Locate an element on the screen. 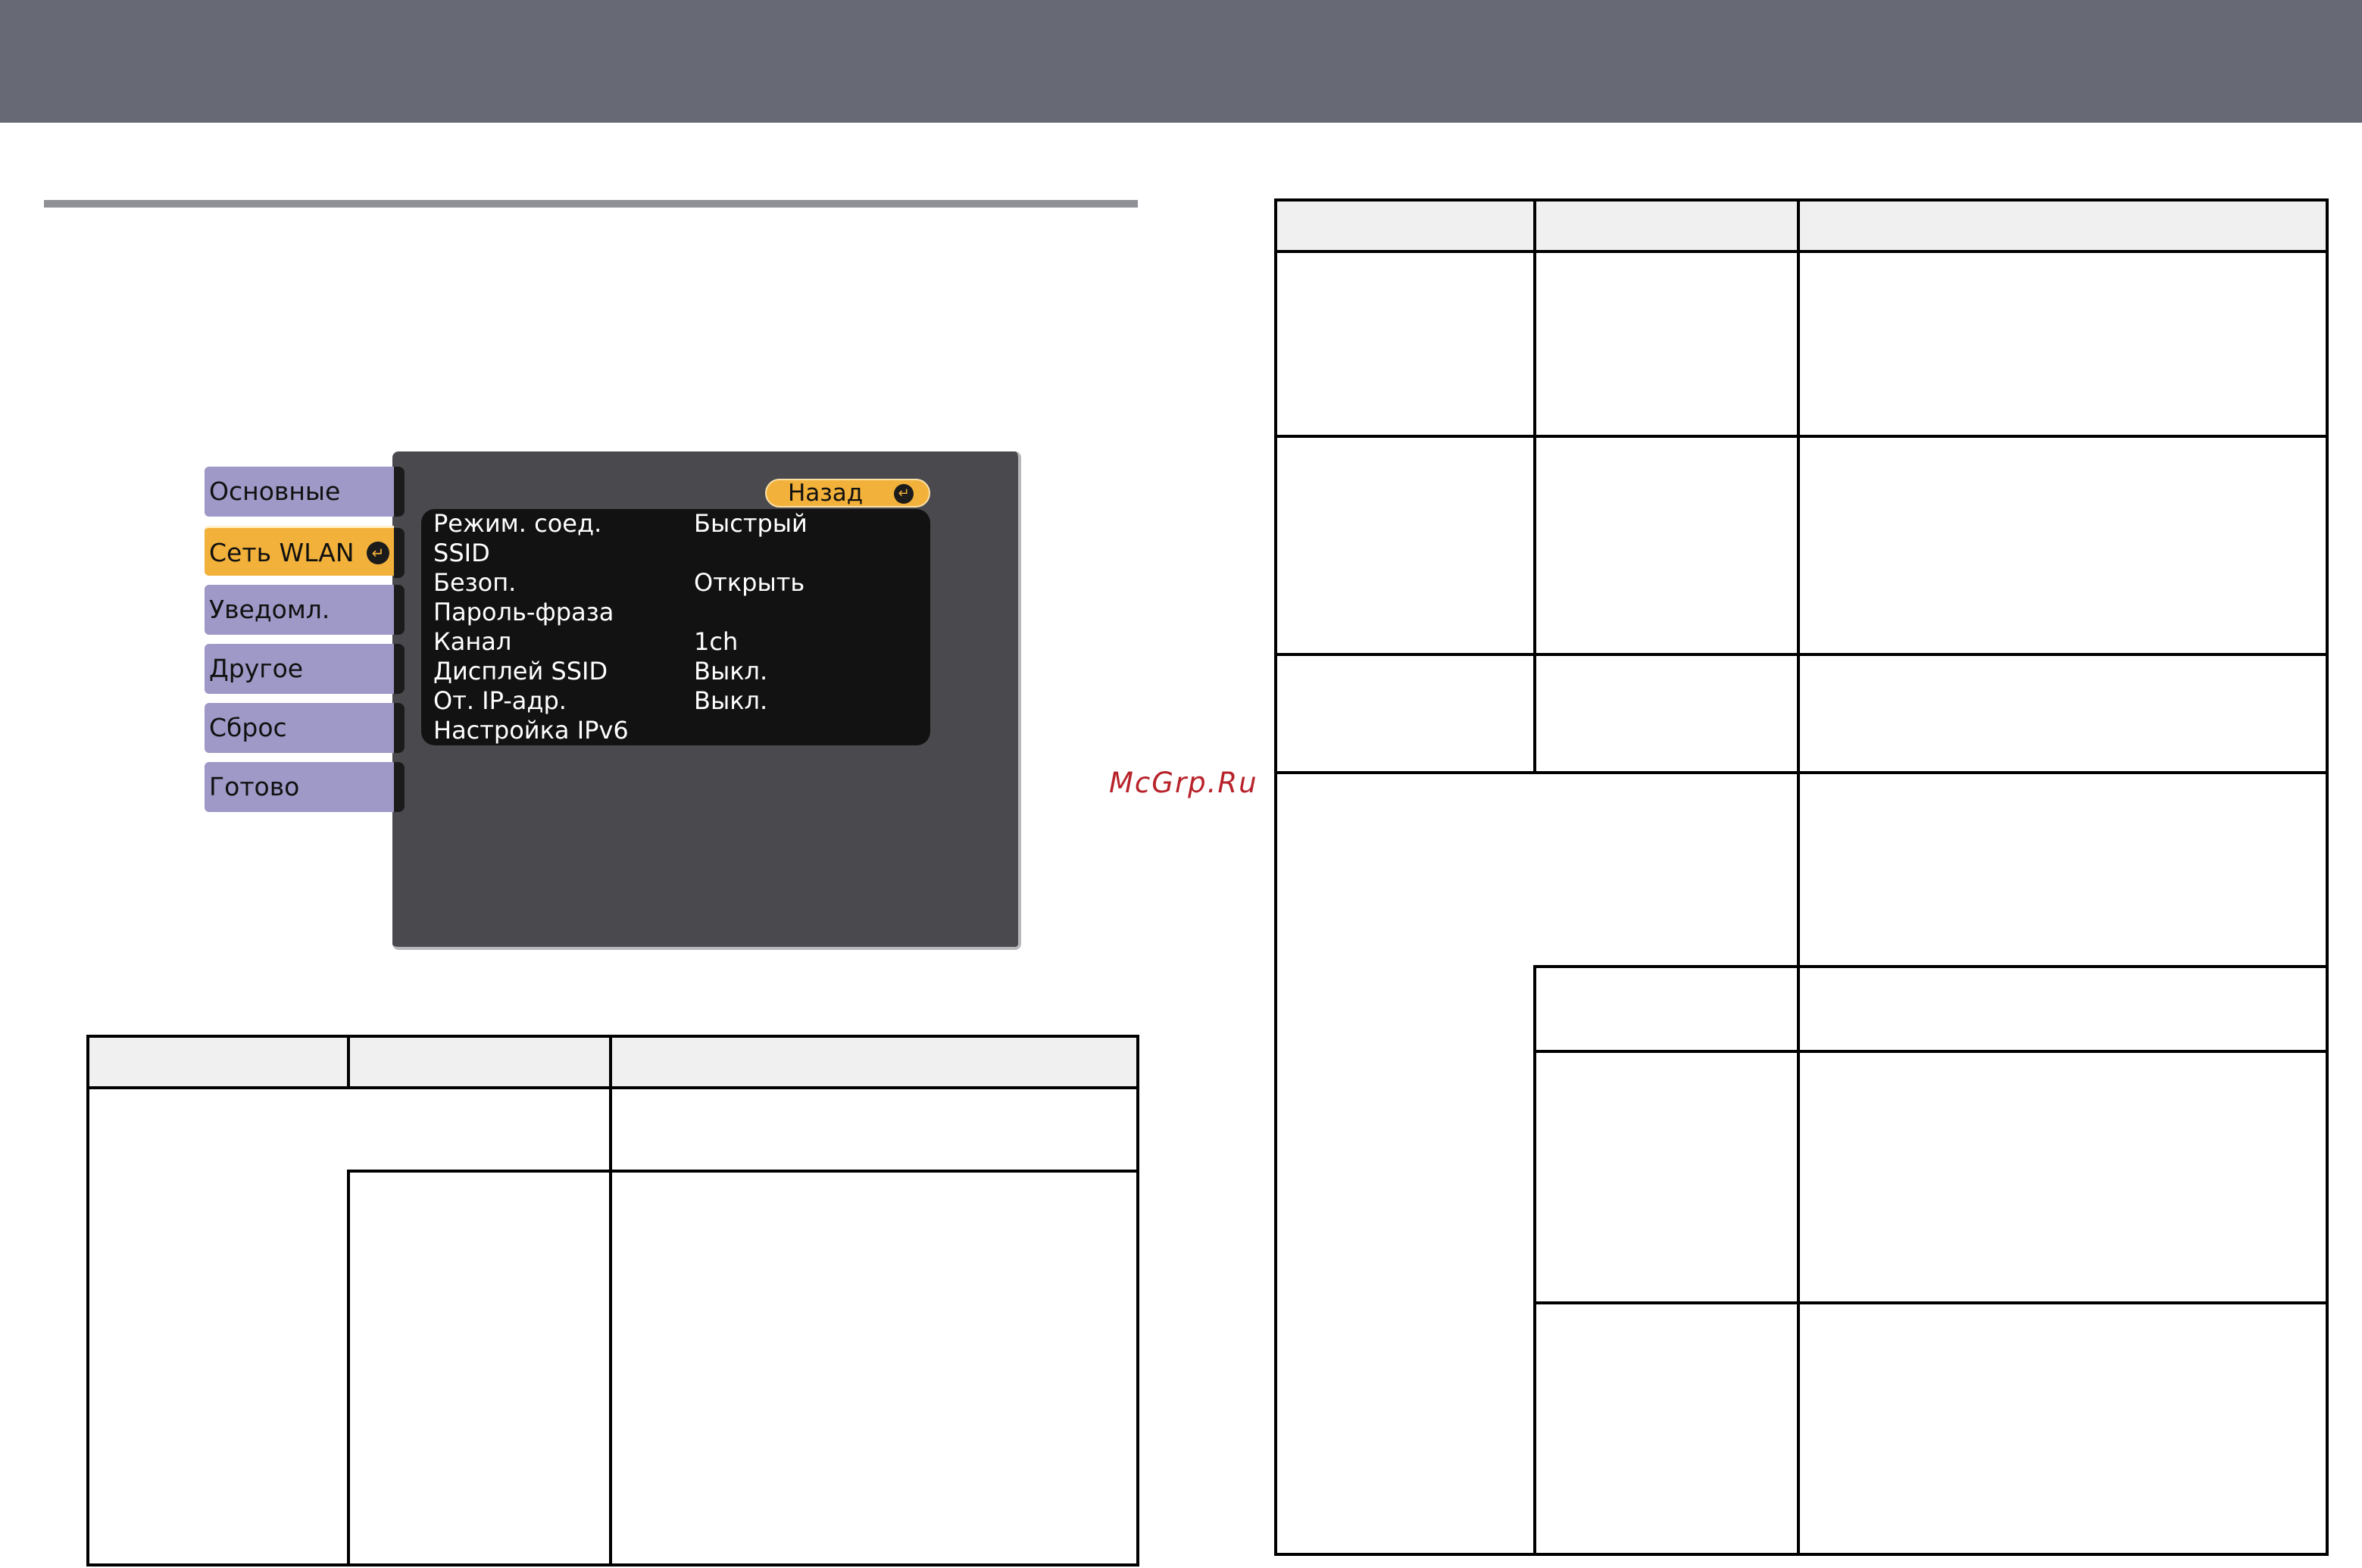 The height and width of the screenshot is (1568, 2362). tab-done: Готово is located at coordinates (305, 787).